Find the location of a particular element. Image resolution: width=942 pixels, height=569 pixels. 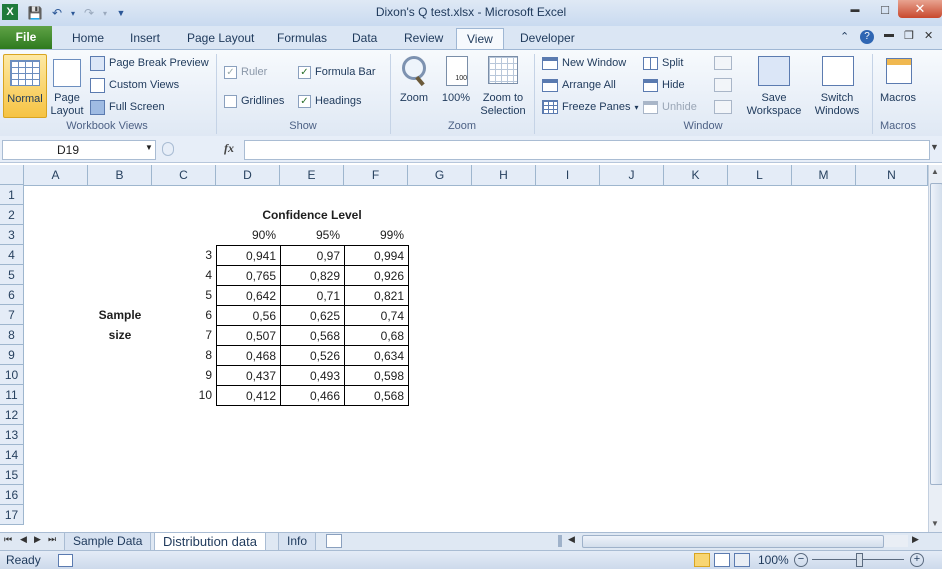

expand-formula-bar-icon: ▼ is located at coordinates (934, 147).